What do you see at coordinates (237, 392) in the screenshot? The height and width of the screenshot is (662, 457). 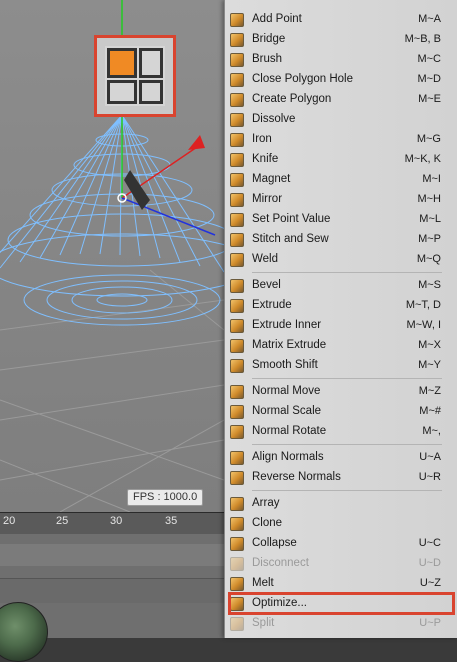 I see `normal-move-icon` at bounding box center [237, 392].